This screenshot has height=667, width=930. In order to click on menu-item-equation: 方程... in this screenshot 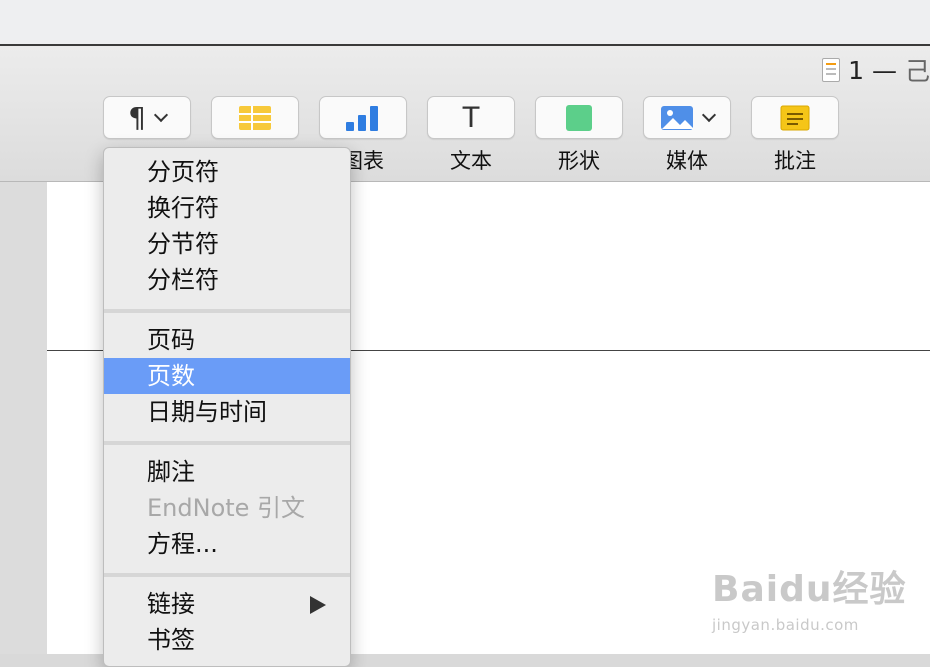, I will do `click(227, 544)`.